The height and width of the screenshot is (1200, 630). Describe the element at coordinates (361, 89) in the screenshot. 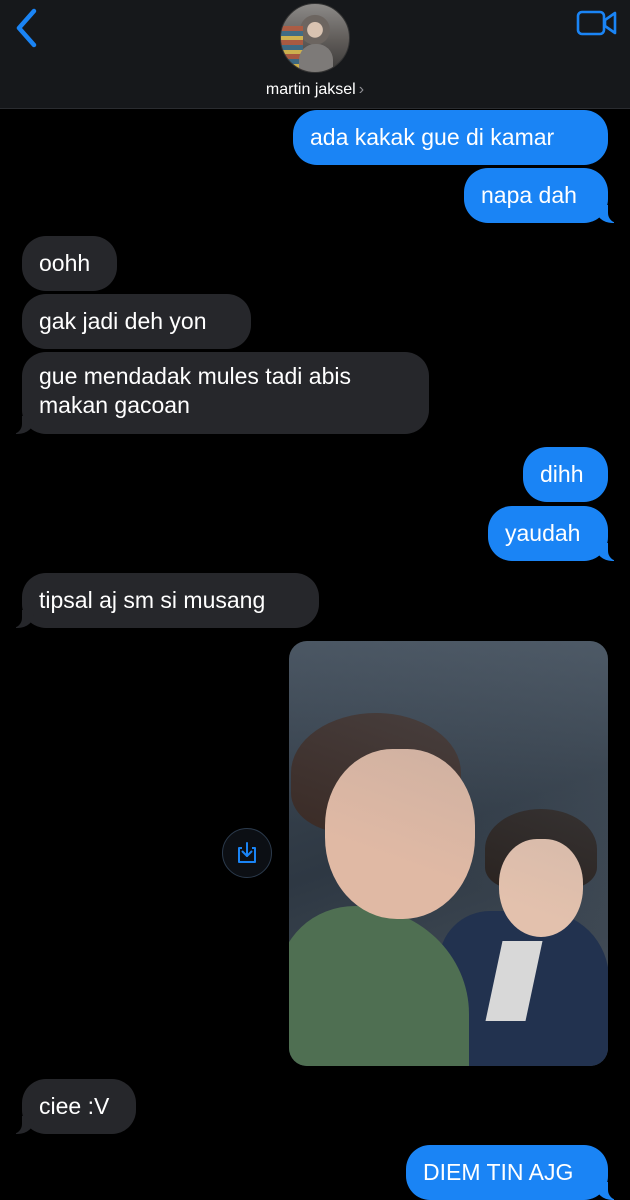

I see `chevron-right-icon: ›` at that location.